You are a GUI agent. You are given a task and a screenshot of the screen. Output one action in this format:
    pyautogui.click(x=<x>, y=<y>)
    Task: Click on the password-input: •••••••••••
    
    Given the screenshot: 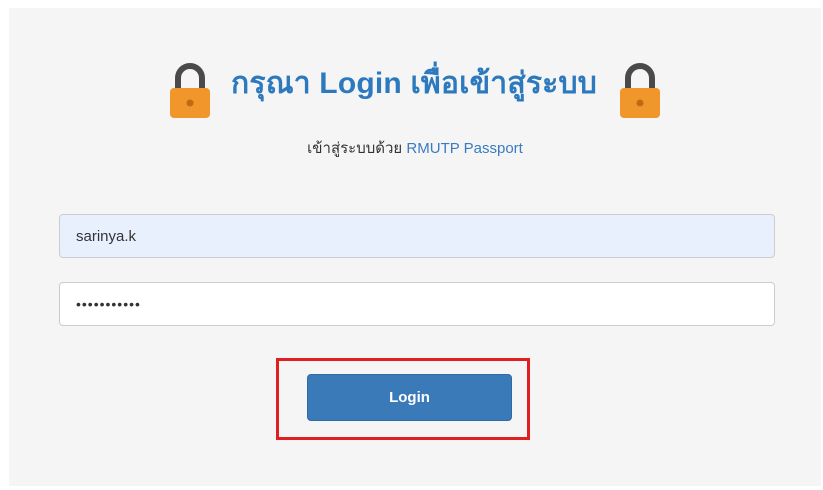 What is the action you would take?
    pyautogui.click(x=417, y=304)
    